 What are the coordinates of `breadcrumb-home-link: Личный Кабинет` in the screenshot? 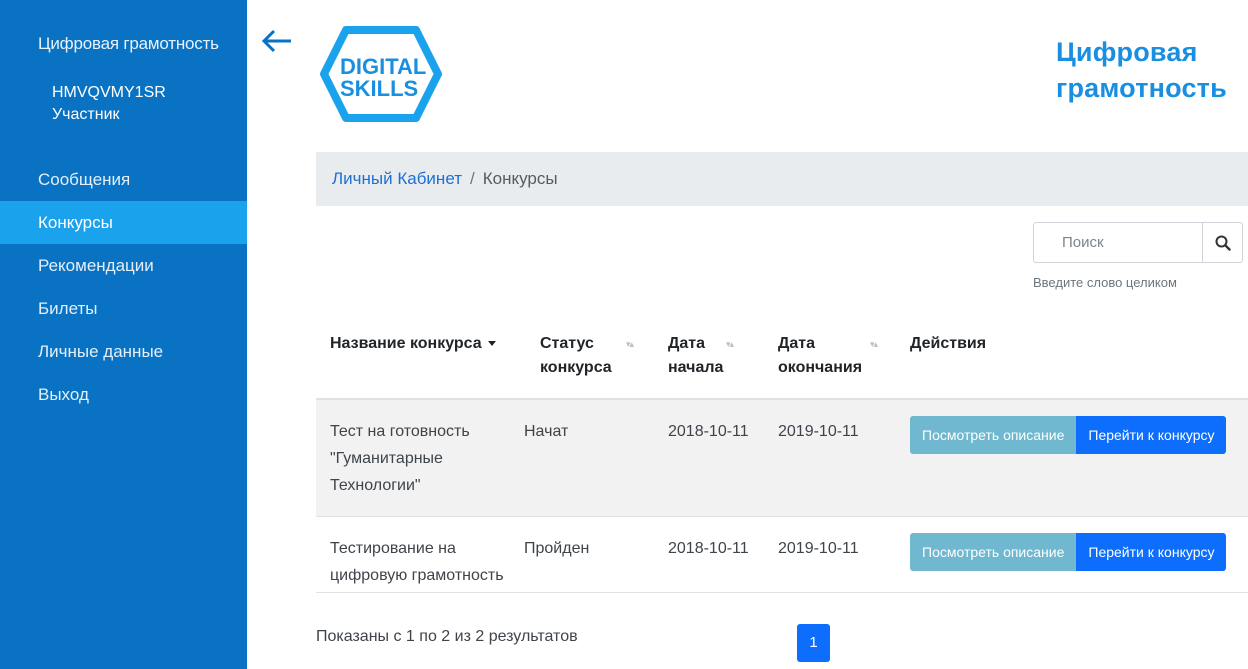 It's located at (397, 178).